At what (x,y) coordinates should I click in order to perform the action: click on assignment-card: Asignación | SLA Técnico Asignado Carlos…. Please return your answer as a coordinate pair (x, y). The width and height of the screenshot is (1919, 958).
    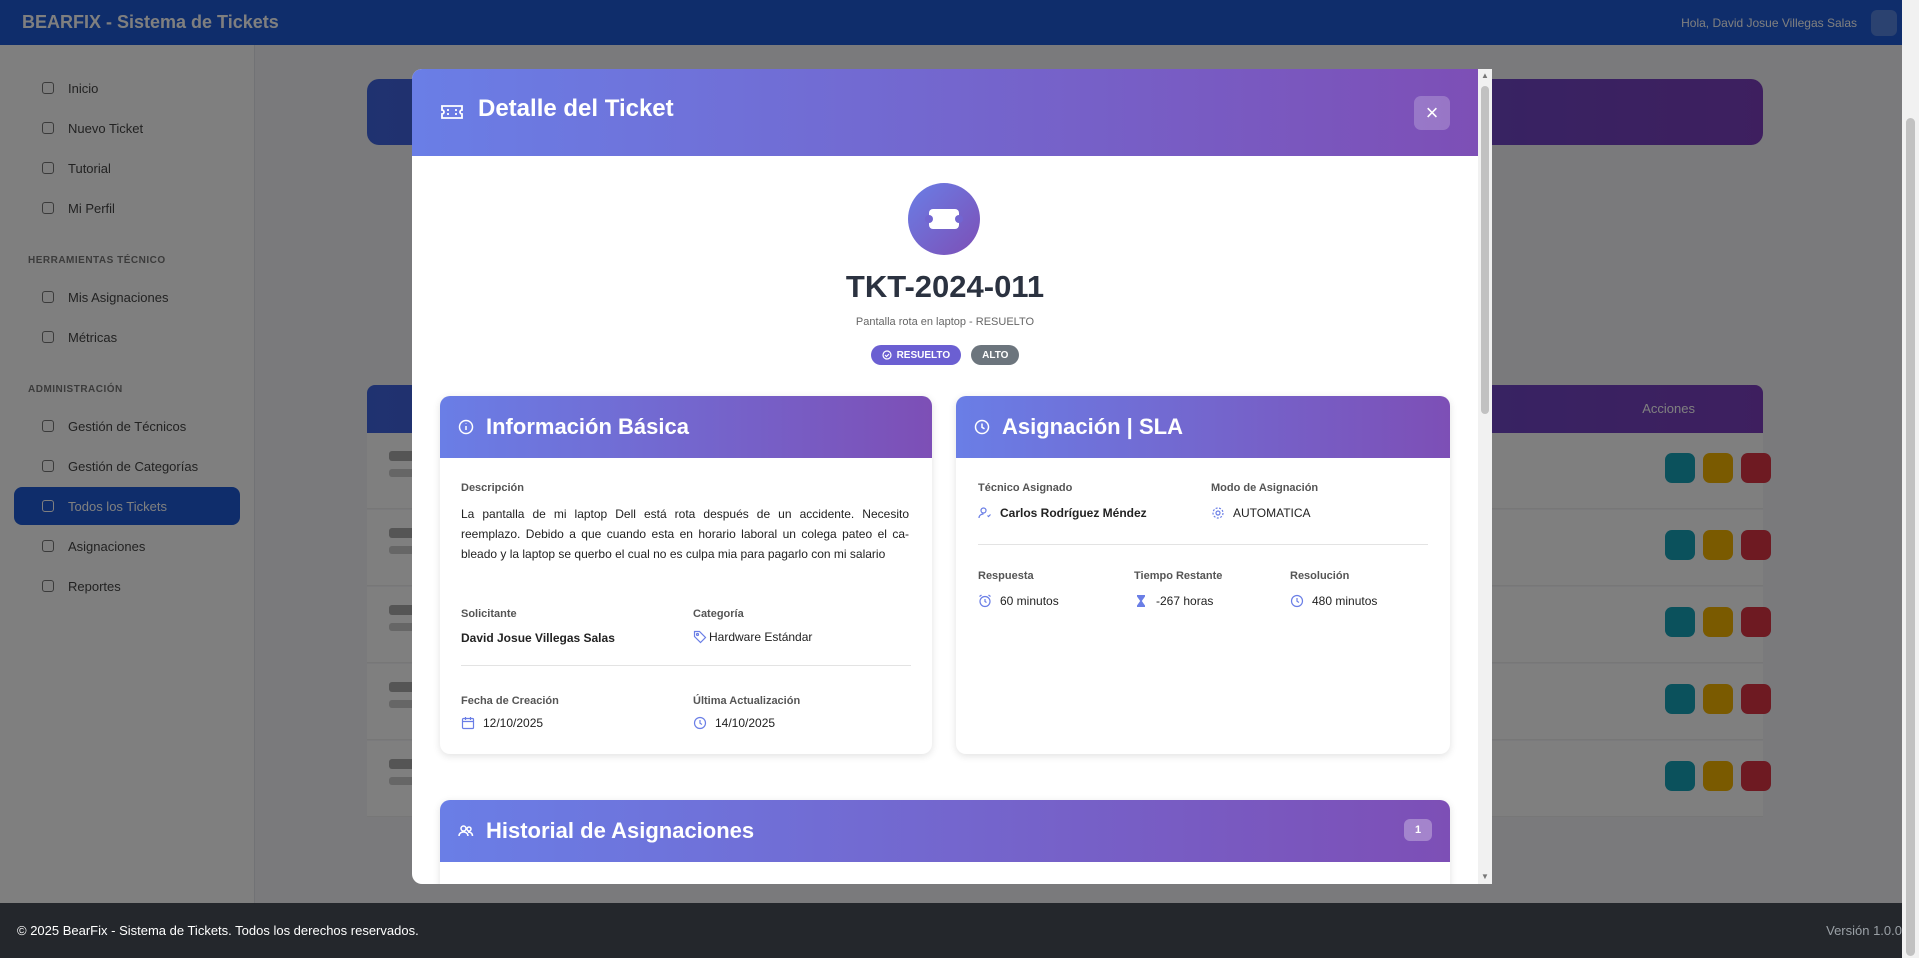
    Looking at the image, I should click on (1203, 575).